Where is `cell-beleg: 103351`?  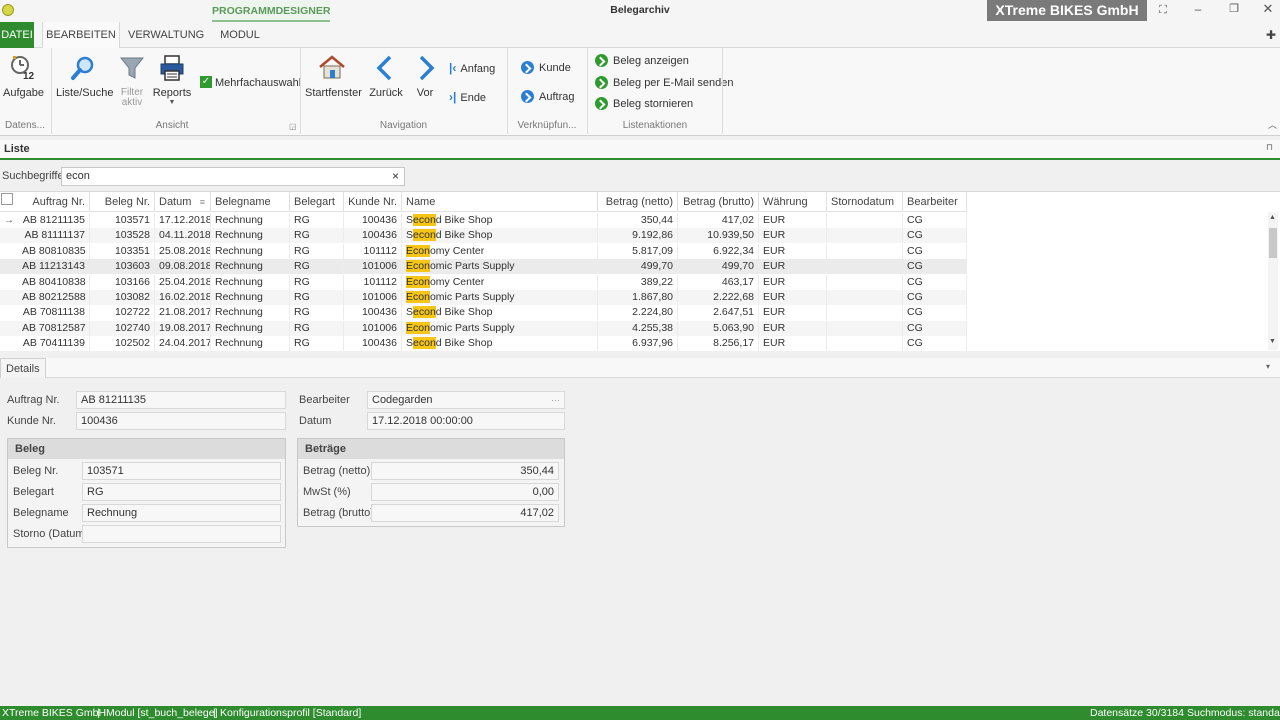 cell-beleg: 103351 is located at coordinates (122, 251).